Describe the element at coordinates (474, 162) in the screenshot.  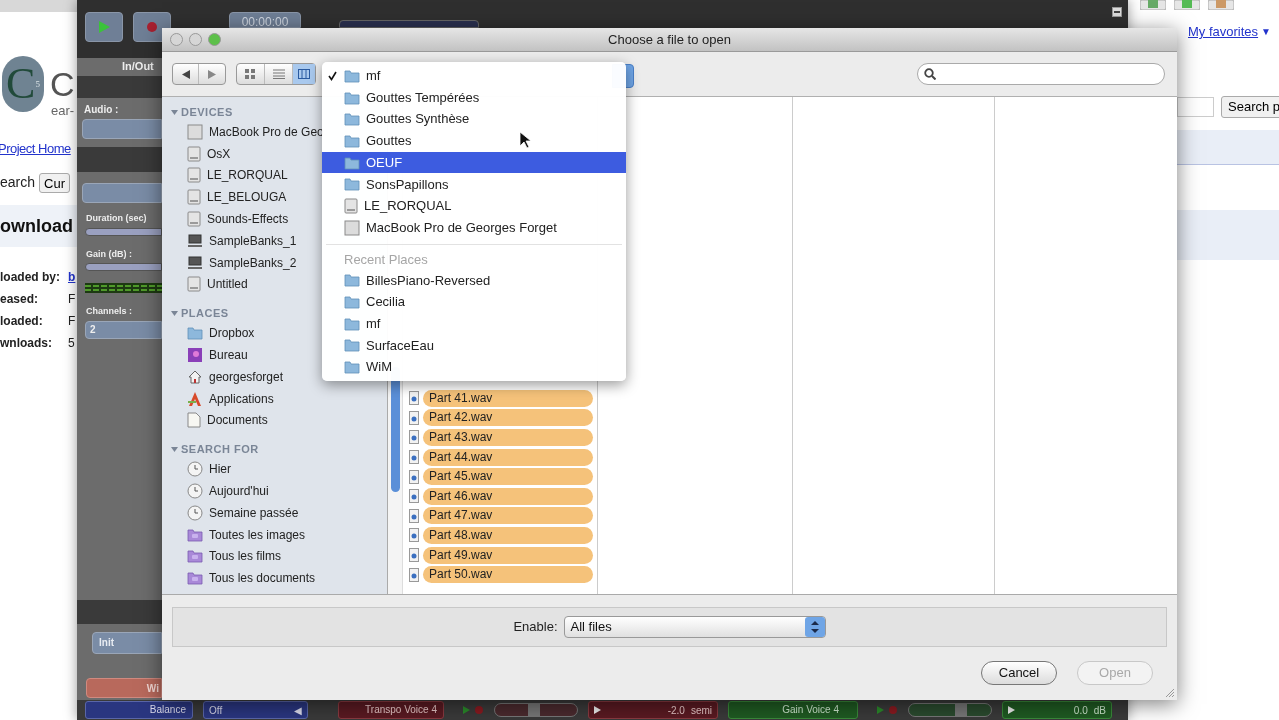
I see `menu-item: OEUF` at that location.